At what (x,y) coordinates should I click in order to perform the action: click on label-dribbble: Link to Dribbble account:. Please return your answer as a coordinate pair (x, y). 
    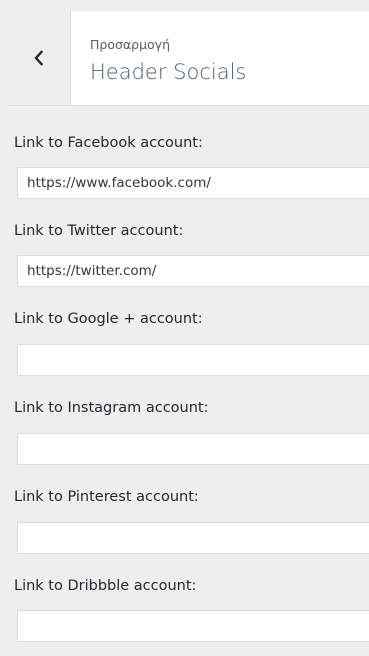
    Looking at the image, I should click on (105, 586).